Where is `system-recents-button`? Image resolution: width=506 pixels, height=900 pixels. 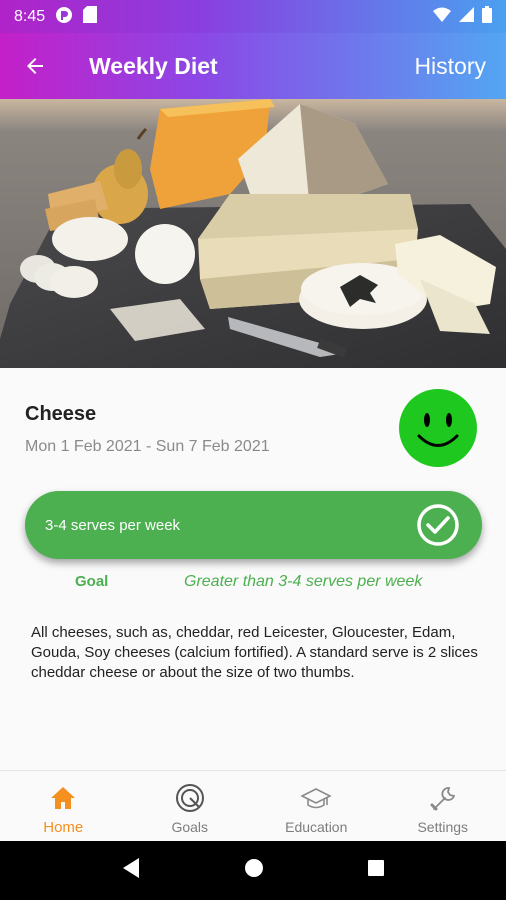 system-recents-button is located at coordinates (376, 870).